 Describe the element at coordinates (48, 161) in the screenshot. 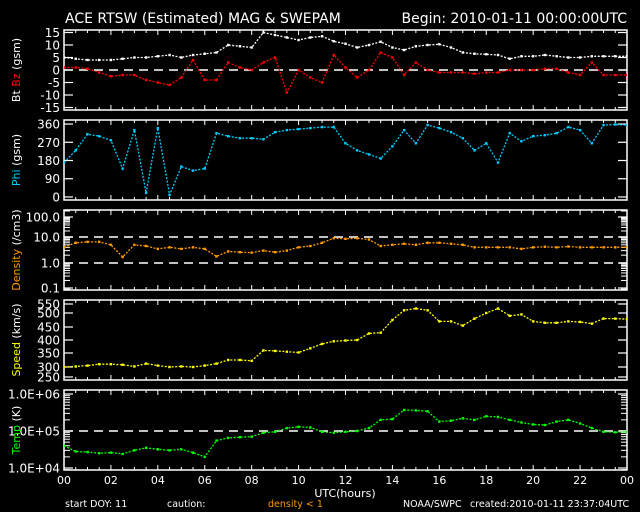

I see `y-tick-label: 180` at that location.